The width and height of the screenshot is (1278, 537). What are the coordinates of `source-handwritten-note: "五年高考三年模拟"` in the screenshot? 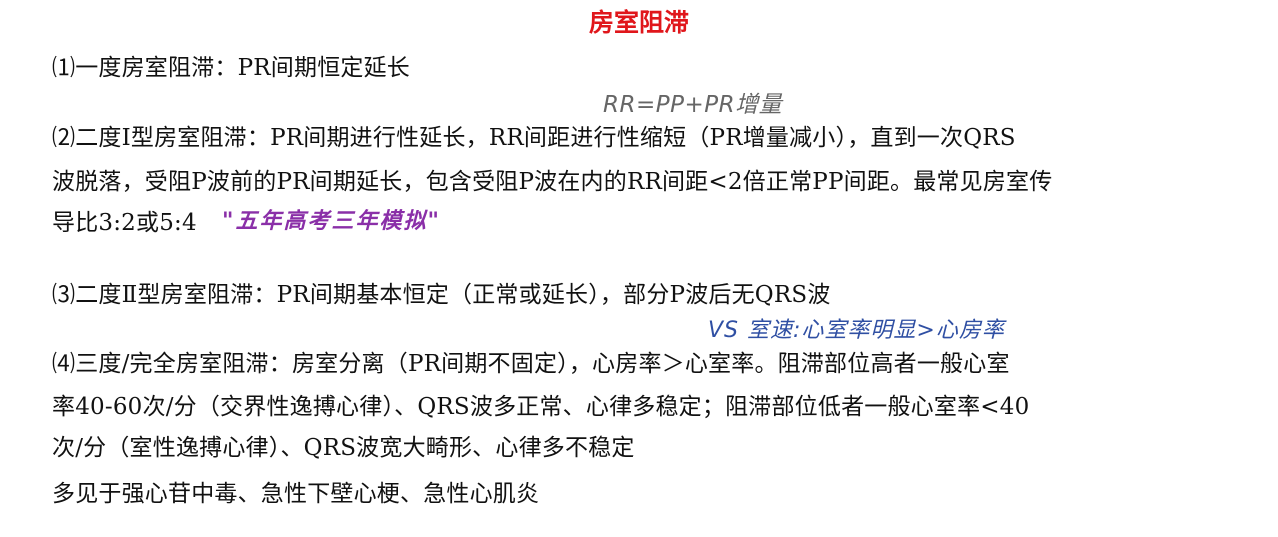 It's located at (331, 221).